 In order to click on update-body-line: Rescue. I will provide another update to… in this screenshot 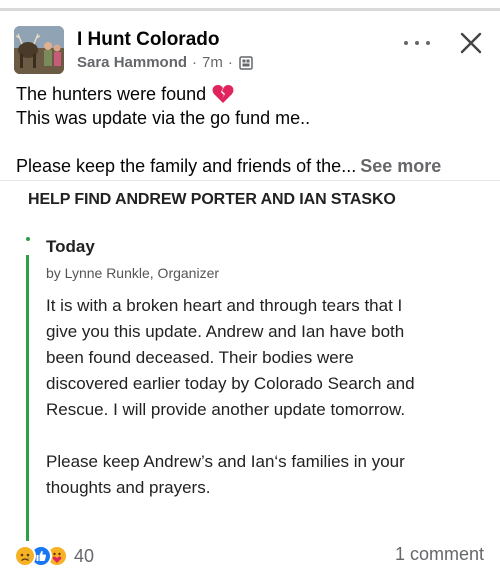, I will do `click(226, 409)`.